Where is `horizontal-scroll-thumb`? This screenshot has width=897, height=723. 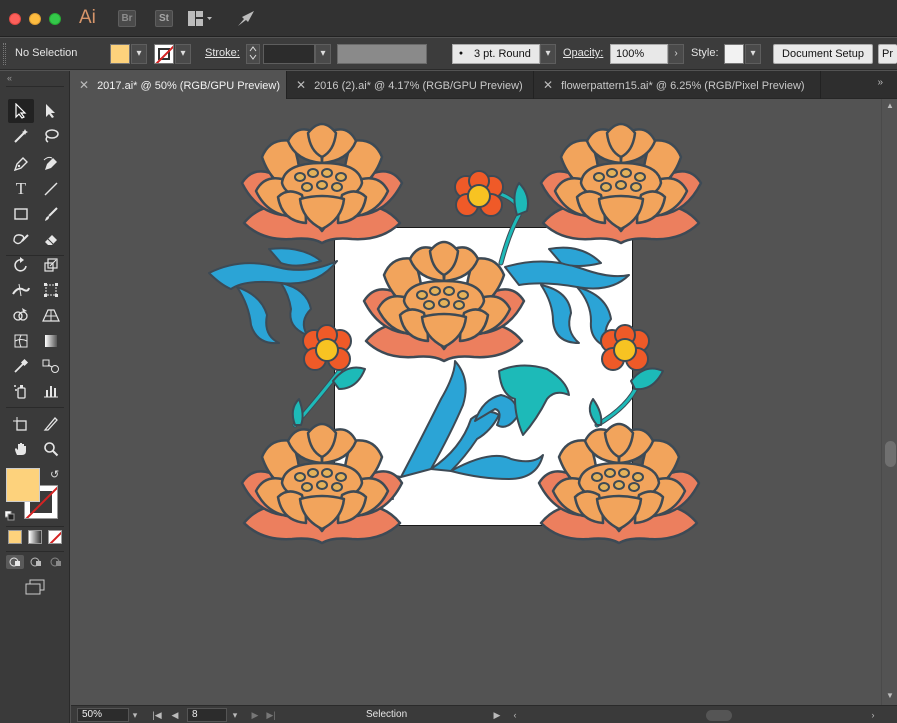 horizontal-scroll-thumb is located at coordinates (719, 715).